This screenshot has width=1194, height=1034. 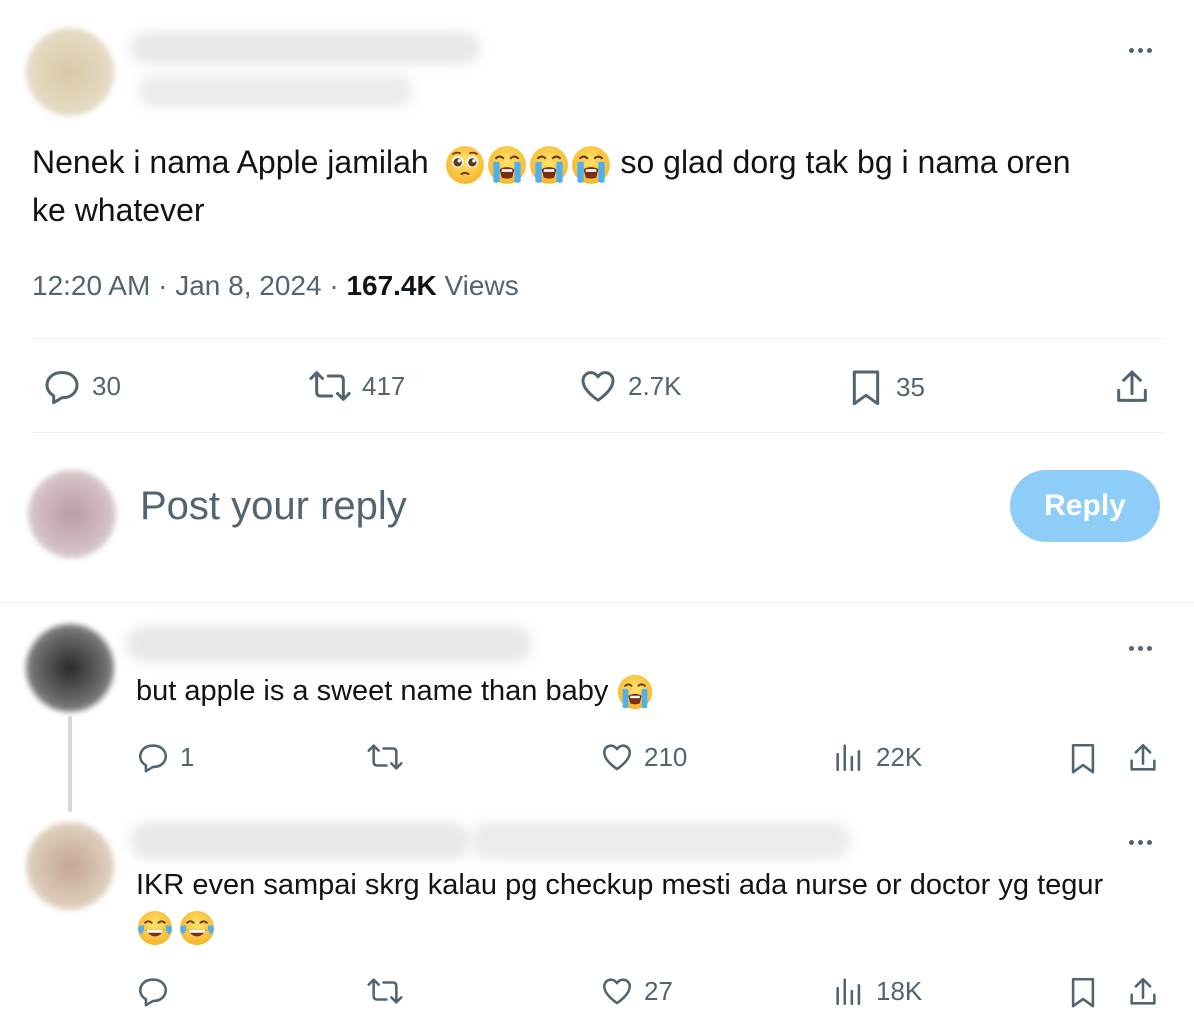 What do you see at coordinates (305, 48) in the screenshot?
I see `author-name-redacted` at bounding box center [305, 48].